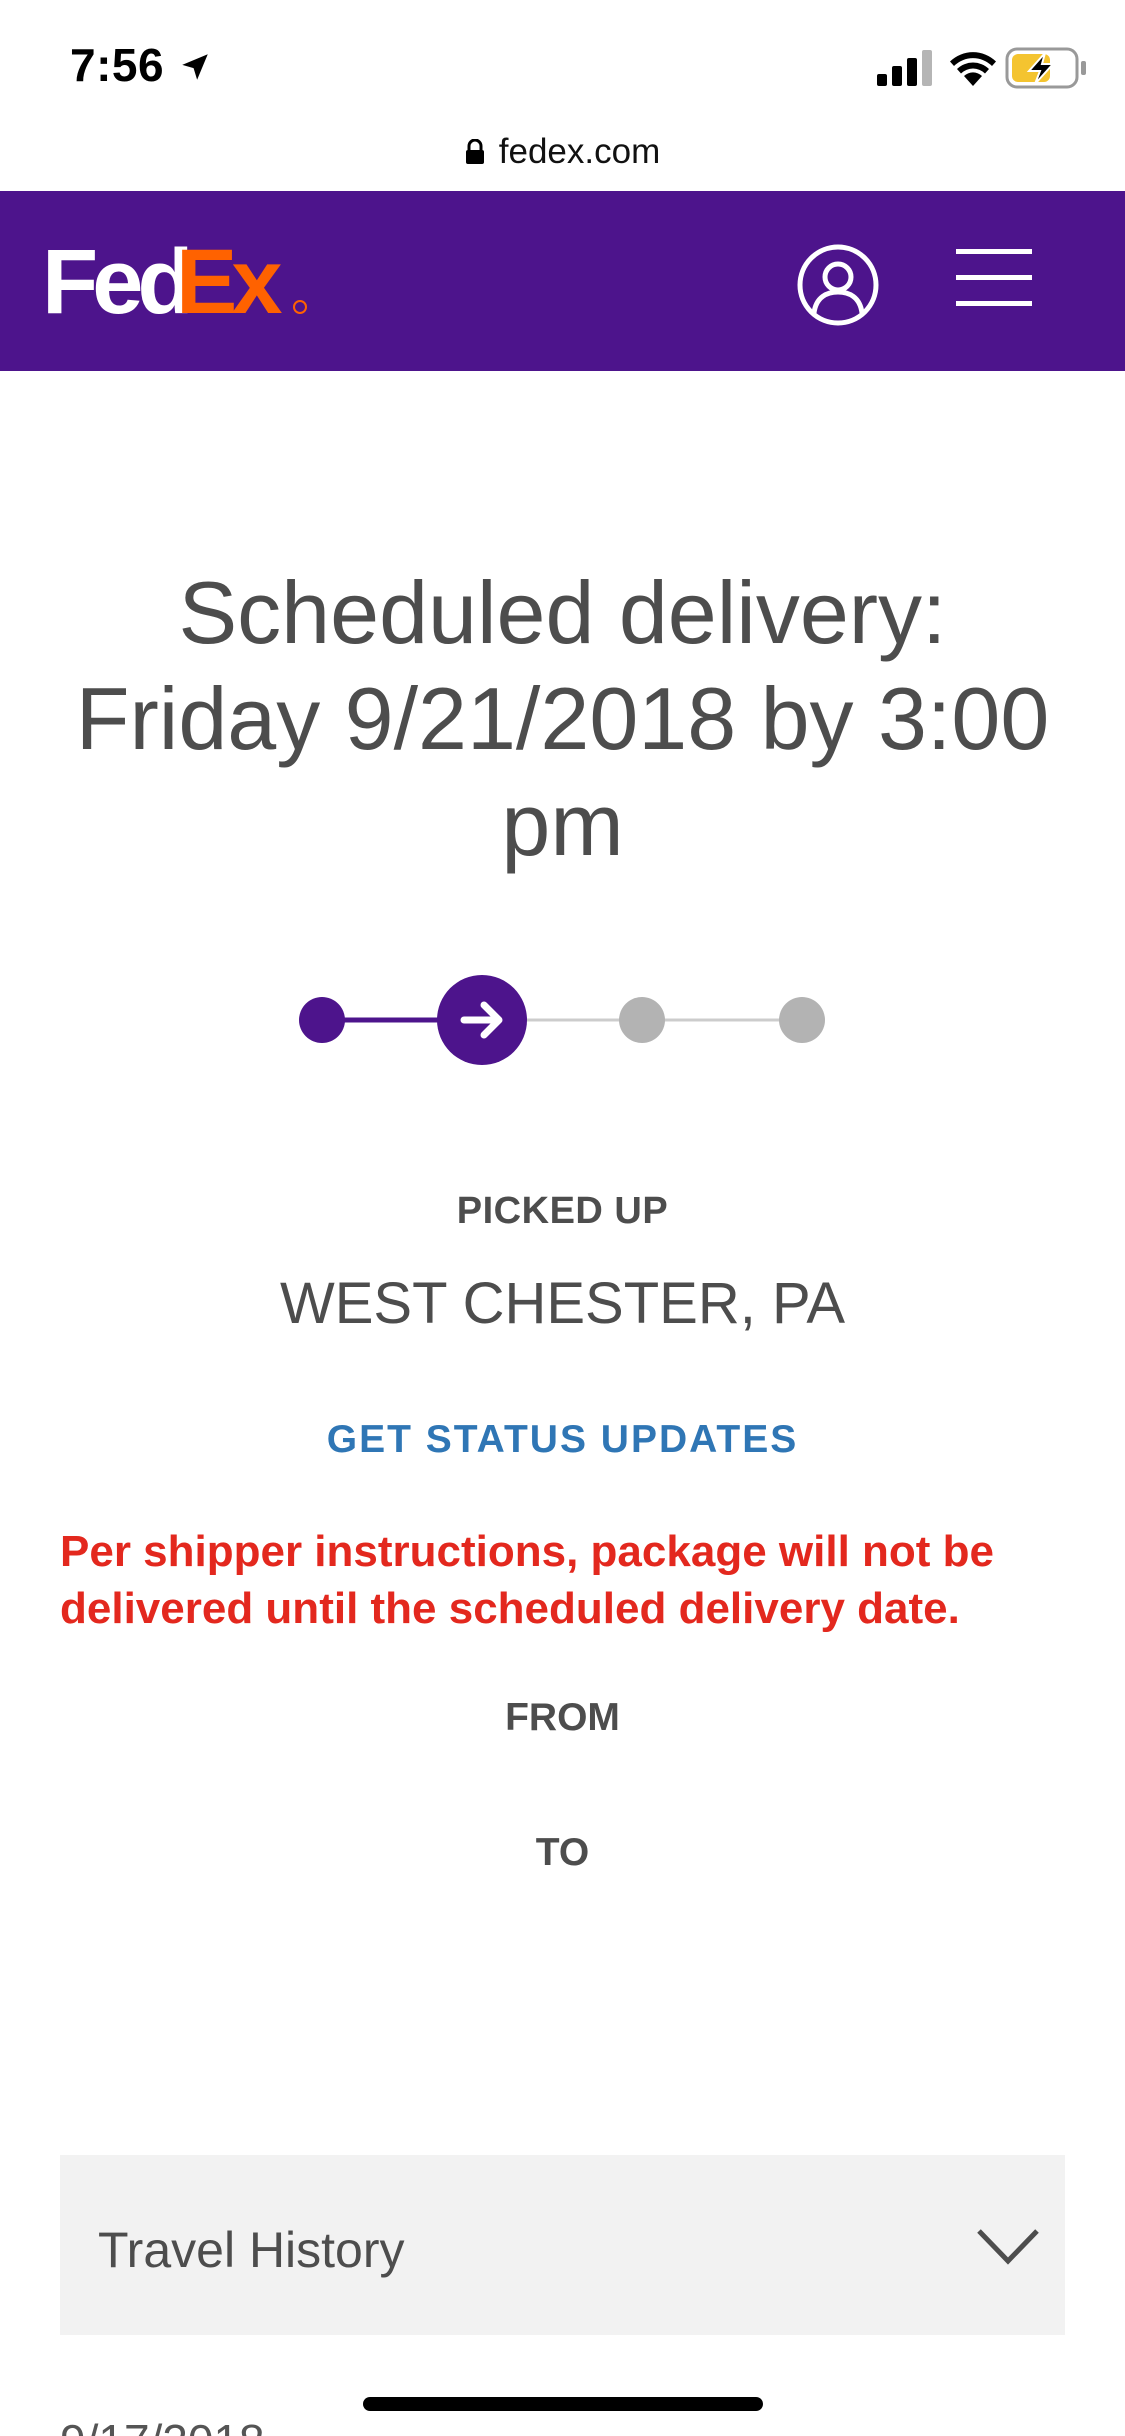 Image resolution: width=1125 pixels, height=2436 pixels. What do you see at coordinates (579, 151) in the screenshot?
I see `url-text: fedex.com` at bounding box center [579, 151].